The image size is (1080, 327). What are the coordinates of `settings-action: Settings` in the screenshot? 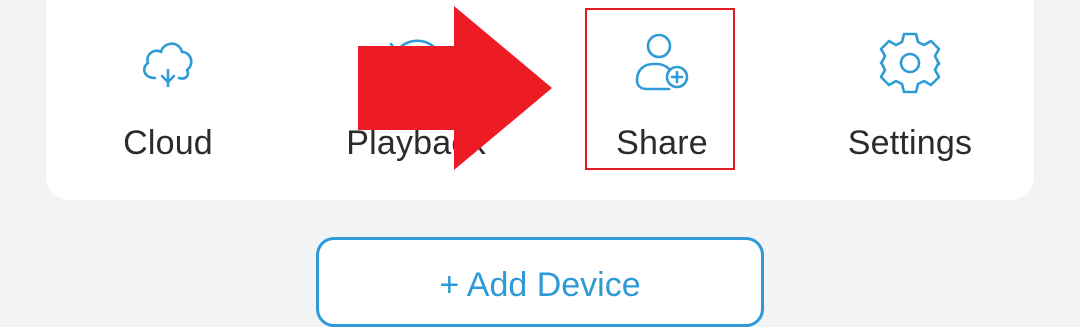 It's located at (910, 100).